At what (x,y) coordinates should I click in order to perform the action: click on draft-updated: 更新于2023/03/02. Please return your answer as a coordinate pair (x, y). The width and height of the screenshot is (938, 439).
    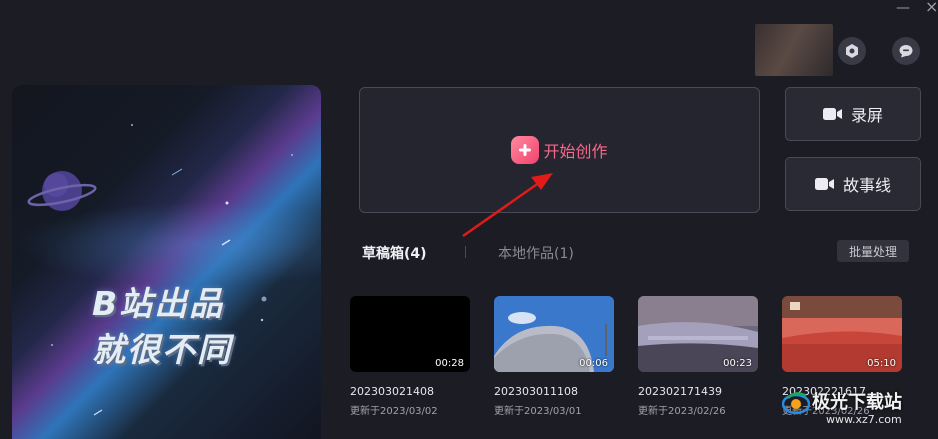
    Looking at the image, I should click on (394, 411).